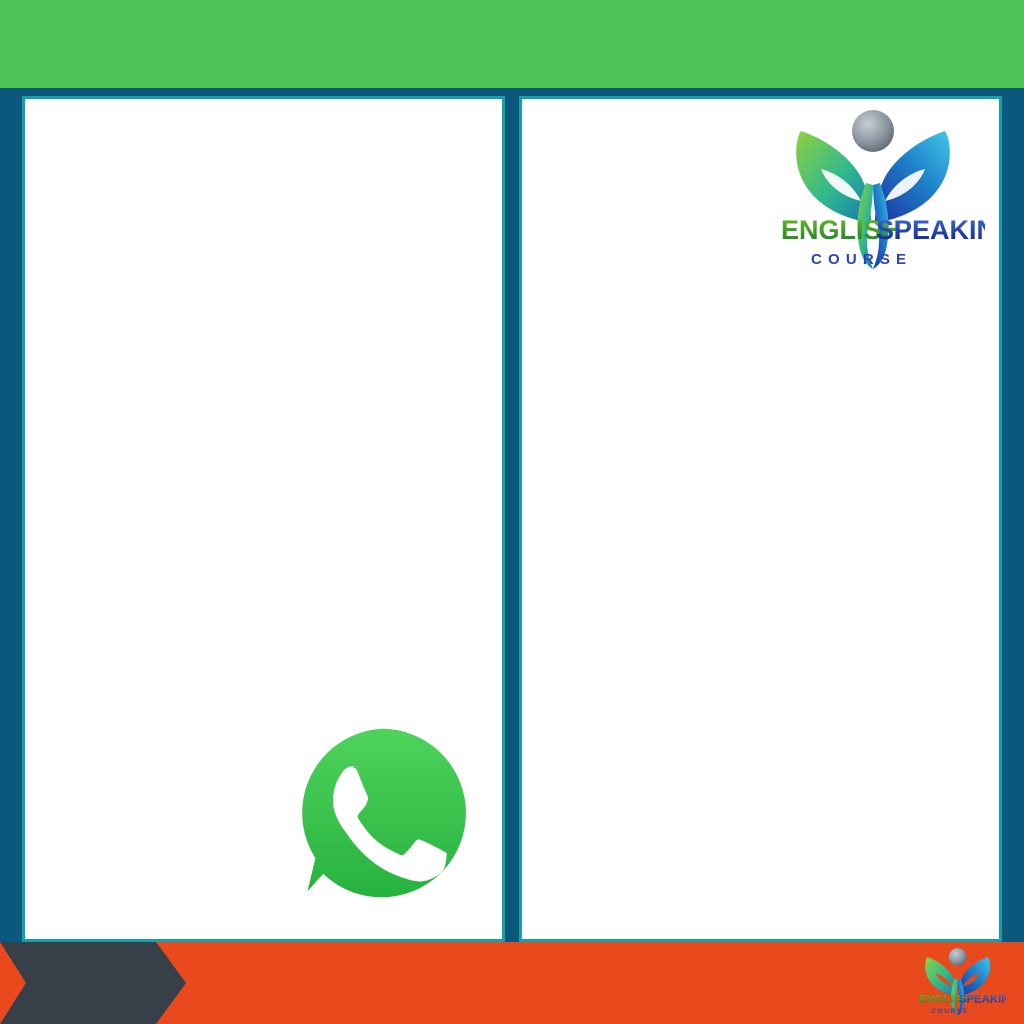 This screenshot has width=1024, height=1024. What do you see at coordinates (949, 1011) in the screenshot?
I see `svg-text: C O U R S E` at bounding box center [949, 1011].